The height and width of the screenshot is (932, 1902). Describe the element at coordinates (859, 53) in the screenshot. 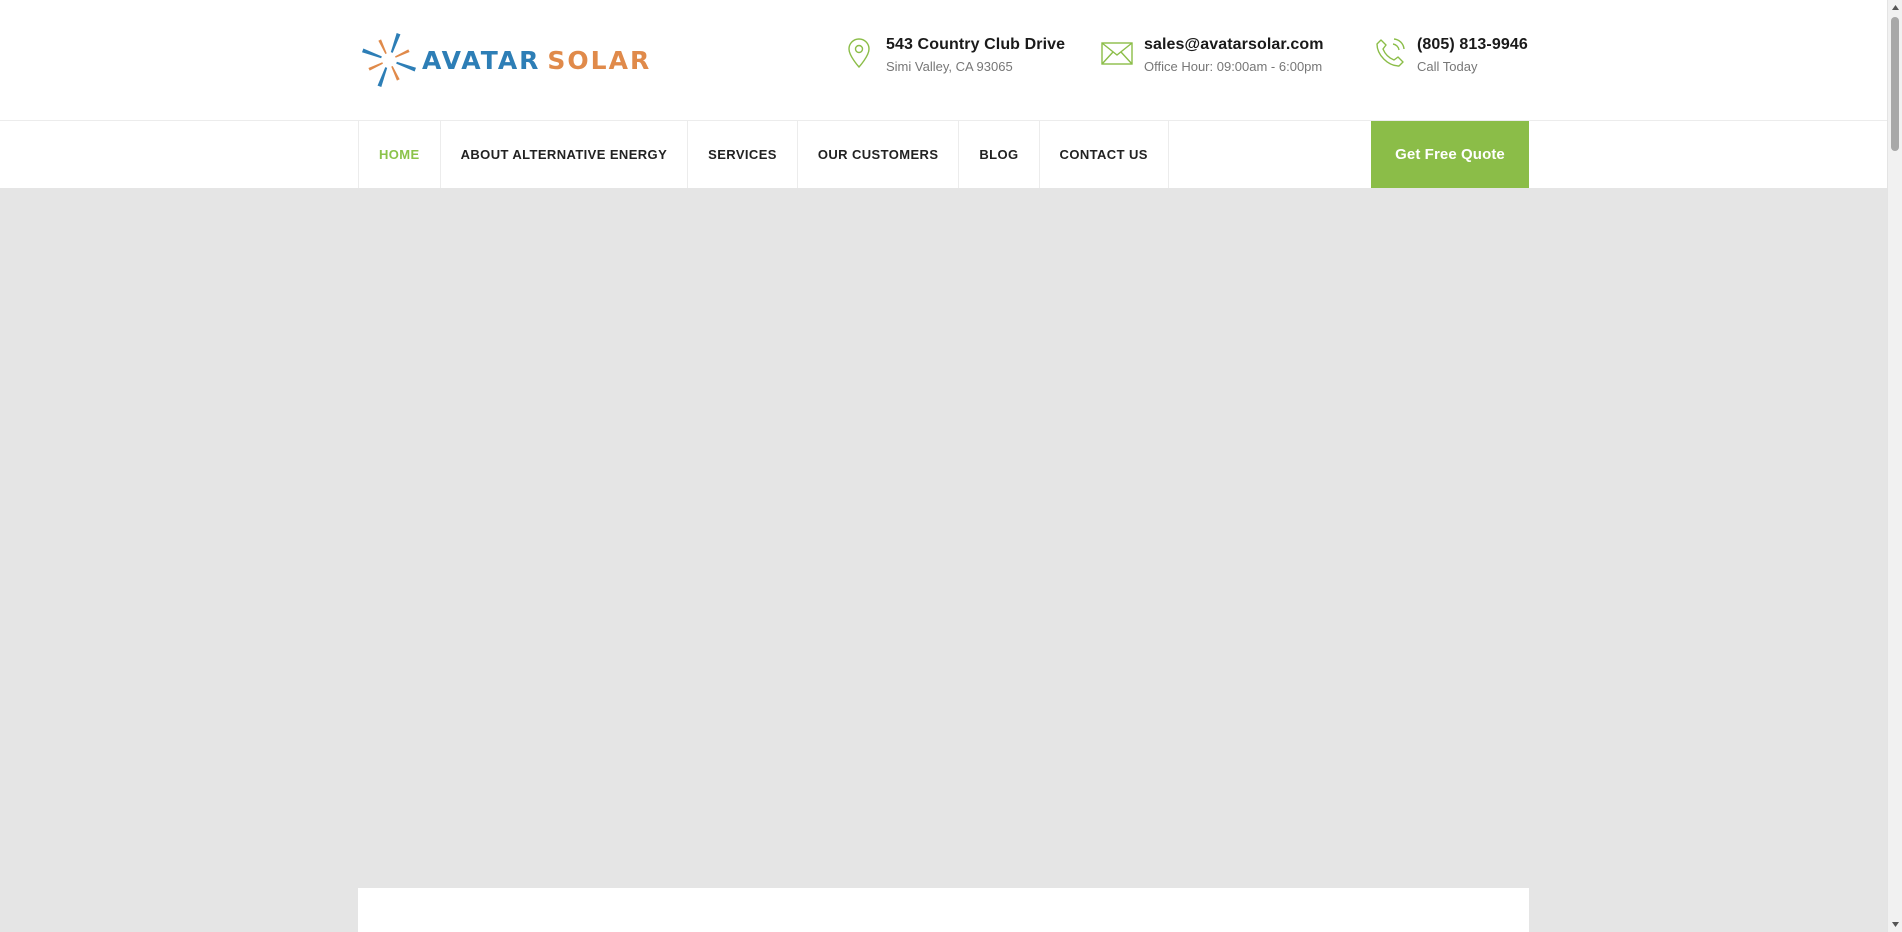

I see `map-pin-icon` at that location.